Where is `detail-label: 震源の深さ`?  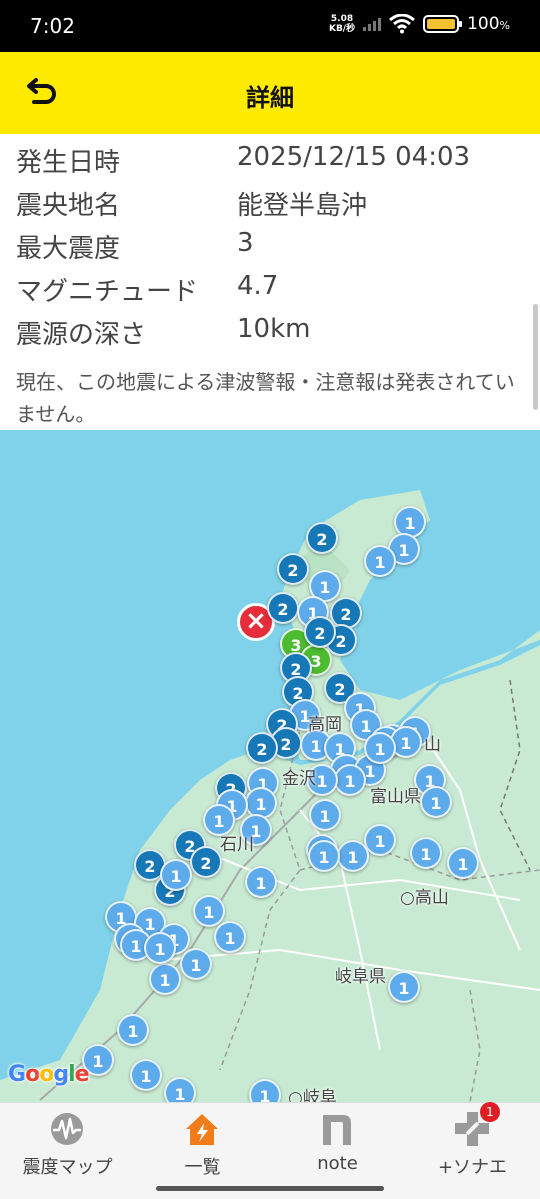
detail-label: 震源の深さ is located at coordinates (81, 335).